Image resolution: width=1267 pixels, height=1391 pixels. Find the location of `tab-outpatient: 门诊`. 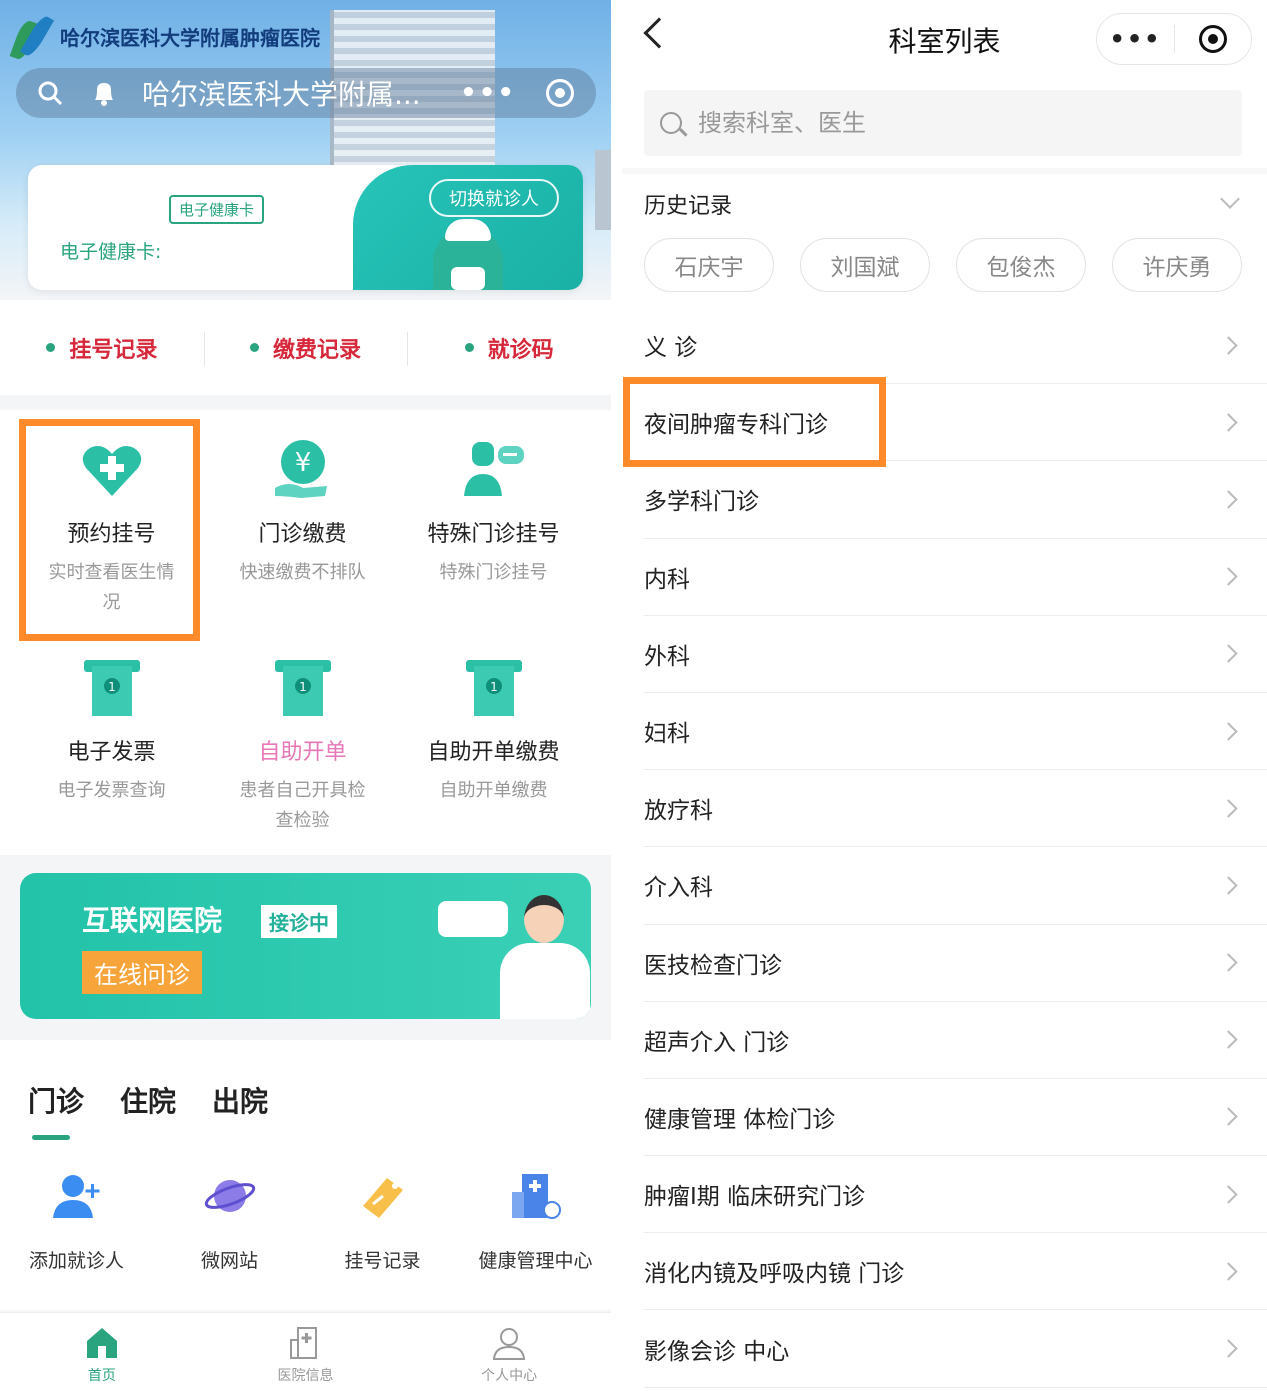

tab-outpatient: 门诊 is located at coordinates (56, 1110).